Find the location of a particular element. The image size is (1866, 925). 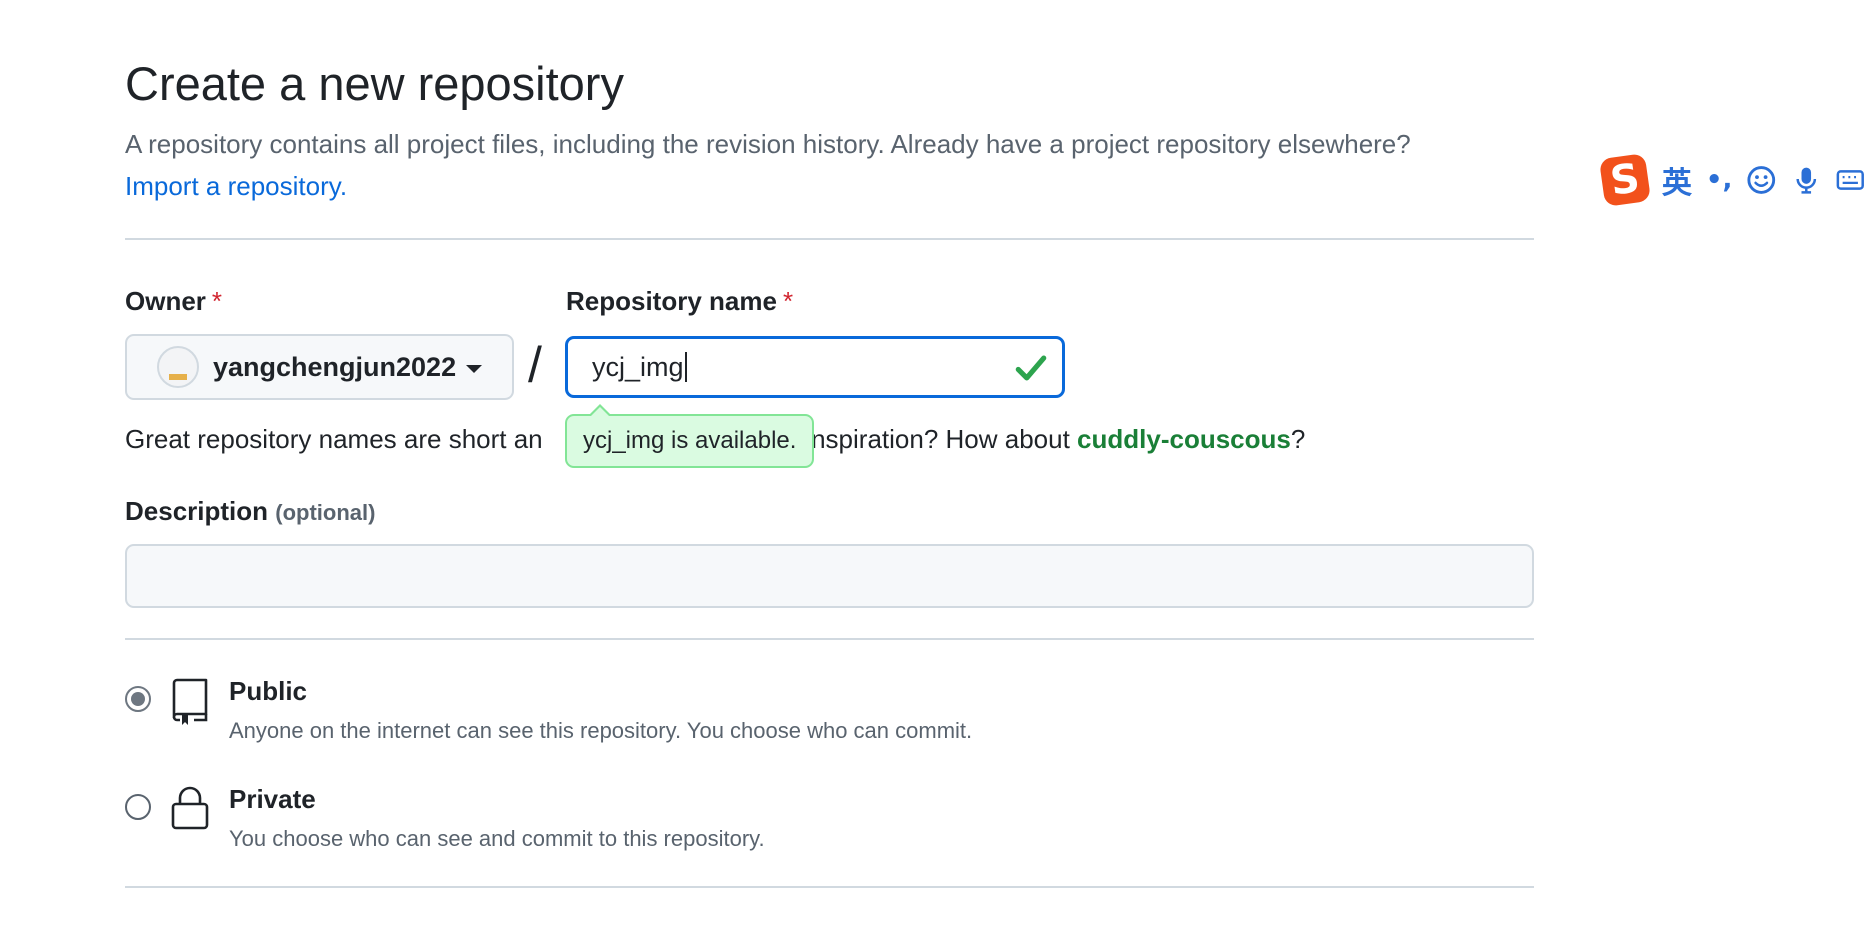

visibility-public-radio is located at coordinates (138, 699).